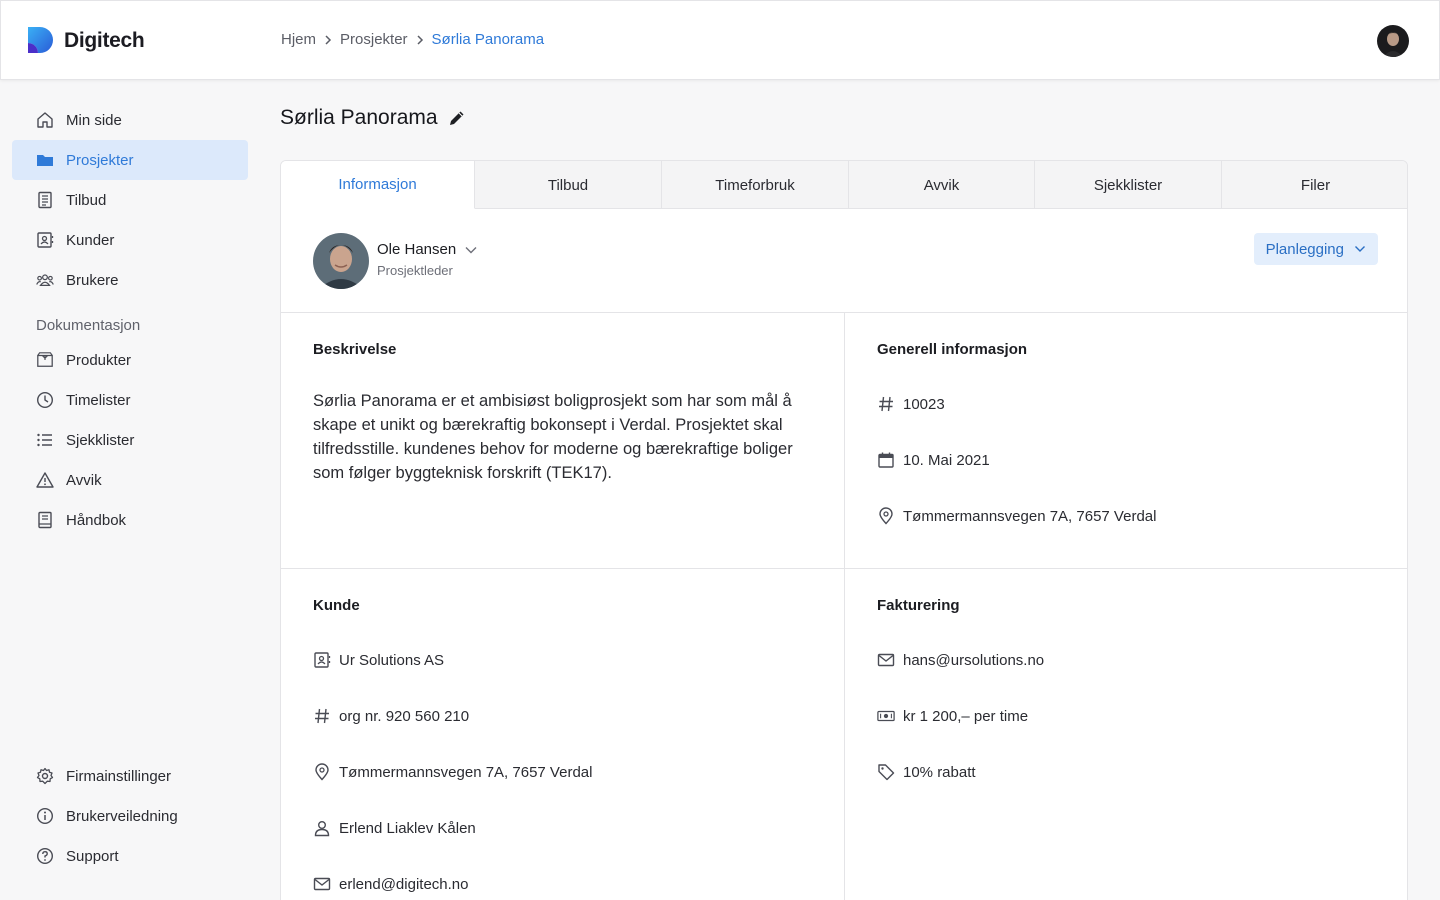 The width and height of the screenshot is (1440, 900). I want to click on tab-timeforbruk: Timeforbruk, so click(755, 185).